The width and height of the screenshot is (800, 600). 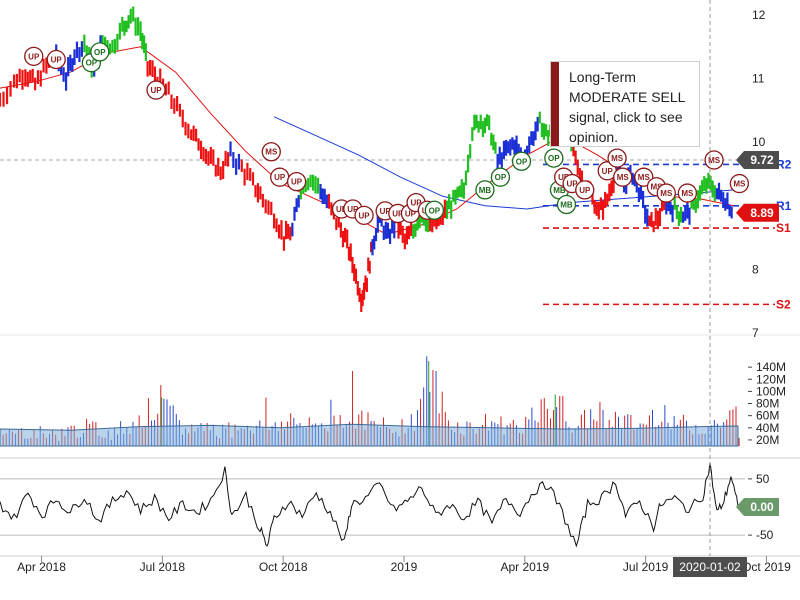 I want to click on y-tick-label: 11, so click(x=758, y=79).